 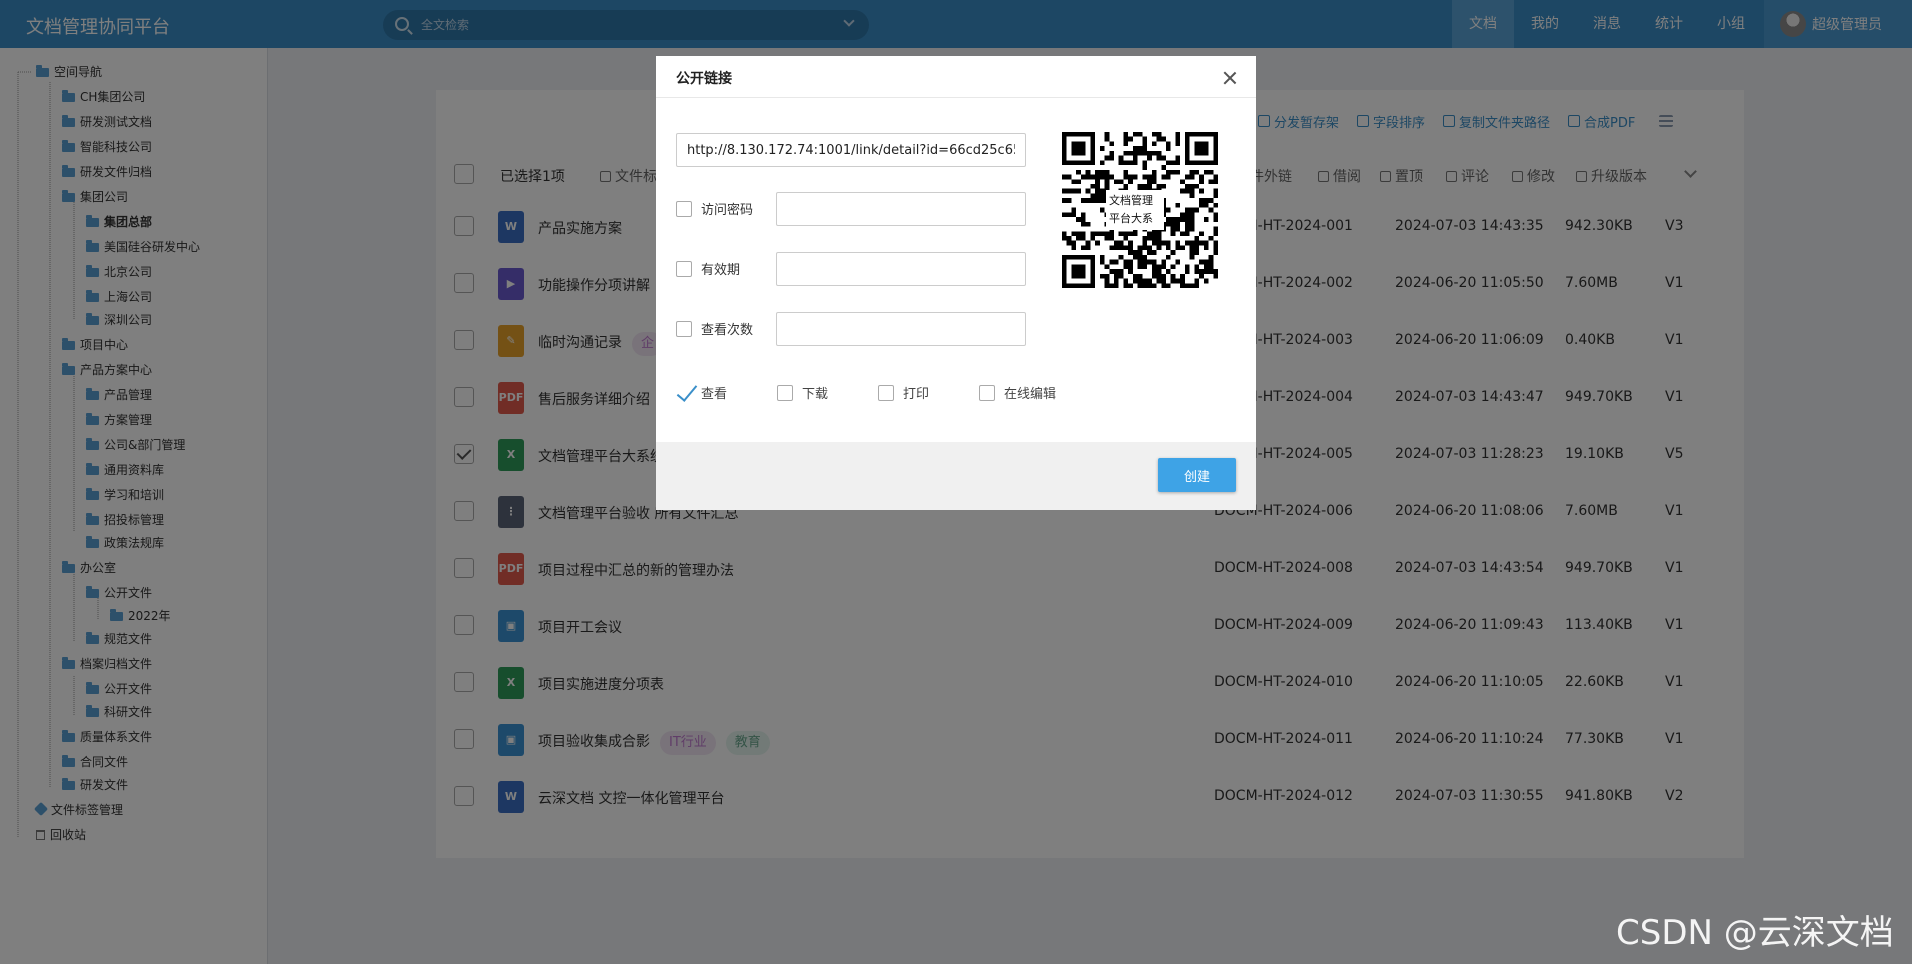 I want to click on dialog-header: 公开链接, so click(x=956, y=77).